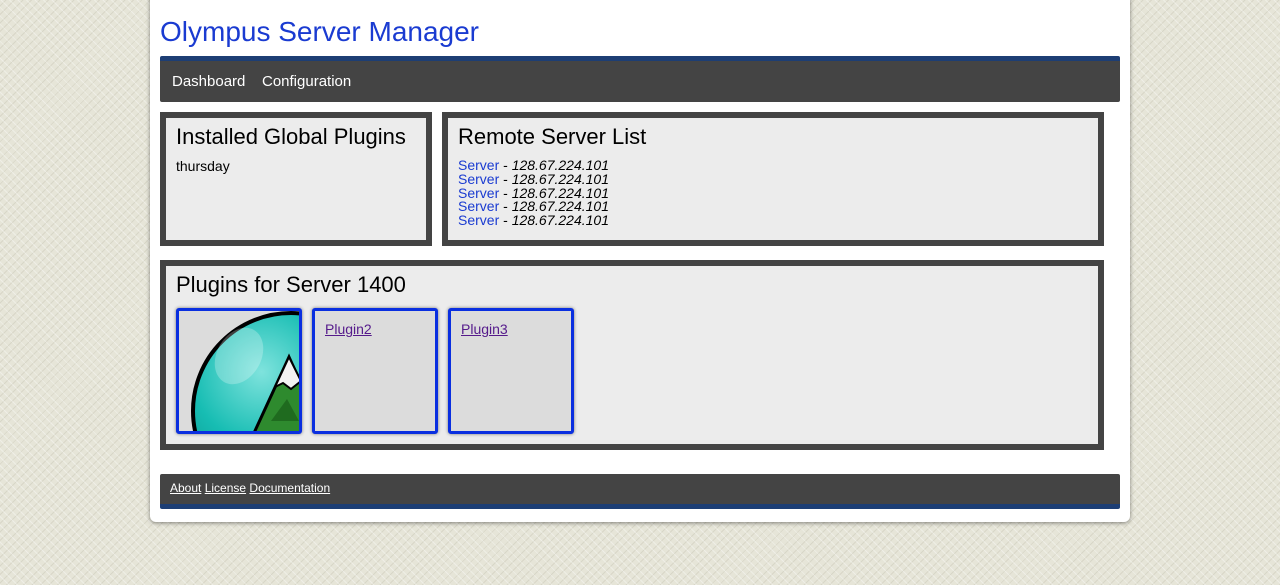 Image resolution: width=1280 pixels, height=585 pixels. What do you see at coordinates (296, 179) in the screenshot?
I see `global-plugins-panel: Installed Global Plugins thursday` at bounding box center [296, 179].